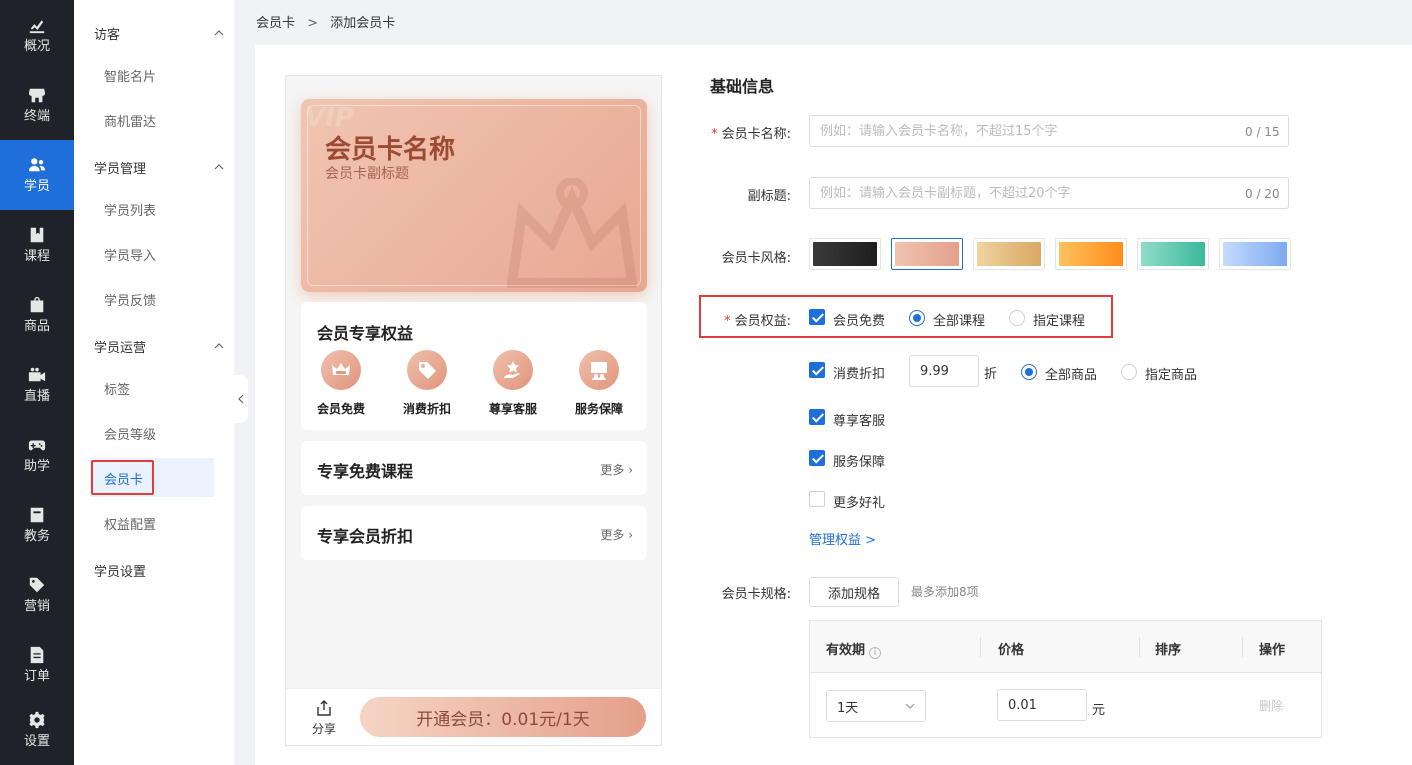  What do you see at coordinates (1272, 650) in the screenshot?
I see `column-header-action: 操作` at bounding box center [1272, 650].